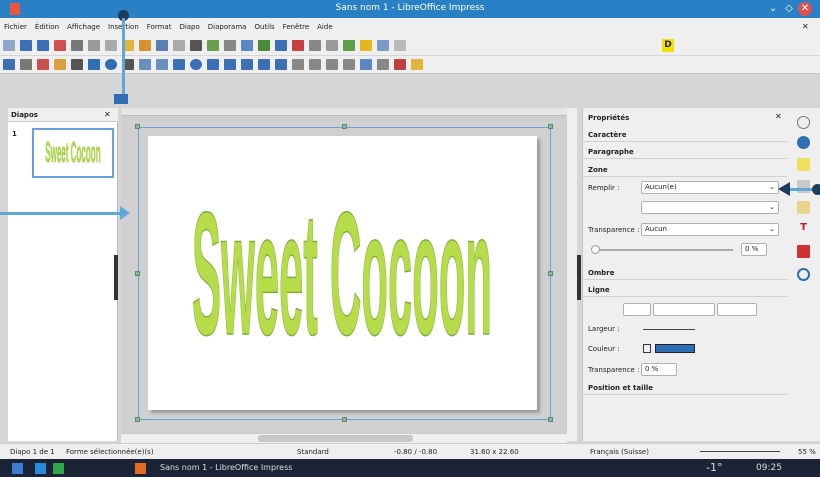 This screenshot has width=820, height=477. What do you see at coordinates (710, 229) in the screenshot?
I see `zone-transparence-select: Aucun ⌄` at bounding box center [710, 229].